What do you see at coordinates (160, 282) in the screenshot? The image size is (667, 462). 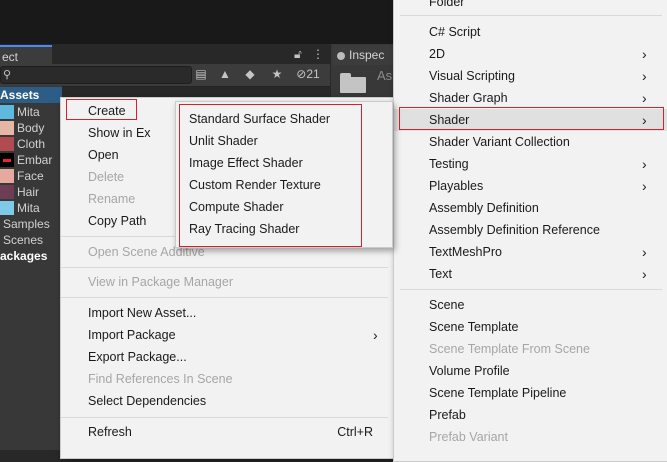 I see `menu-item-label: View in Package Manager` at bounding box center [160, 282].